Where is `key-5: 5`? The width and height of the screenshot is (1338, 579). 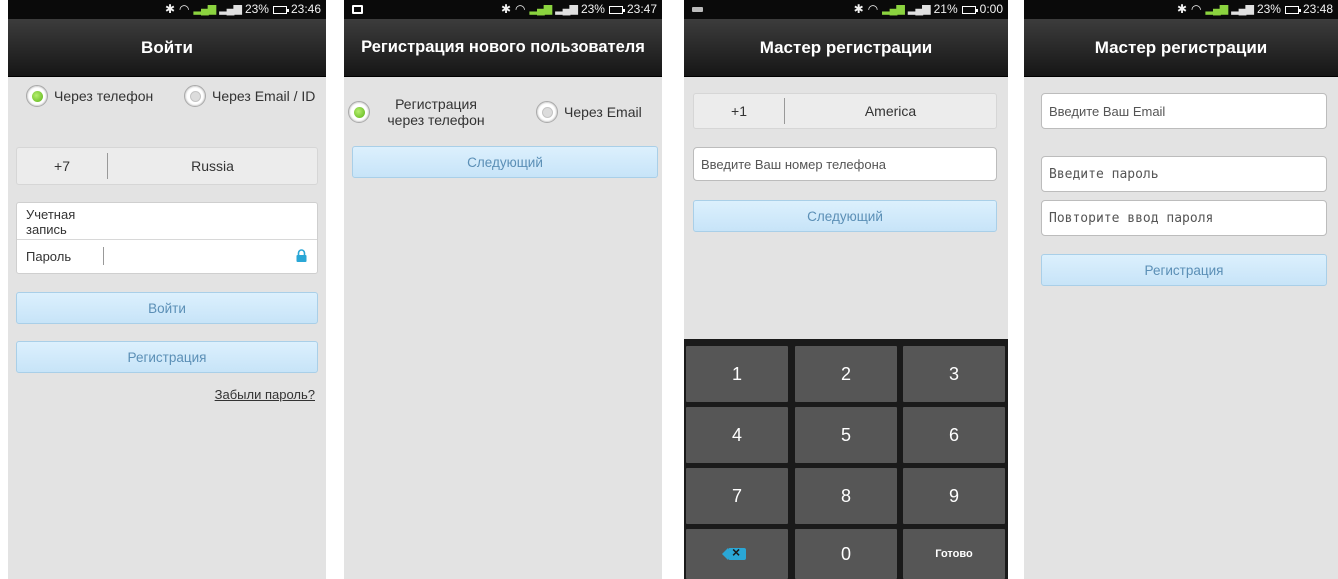 key-5: 5 is located at coordinates (846, 435).